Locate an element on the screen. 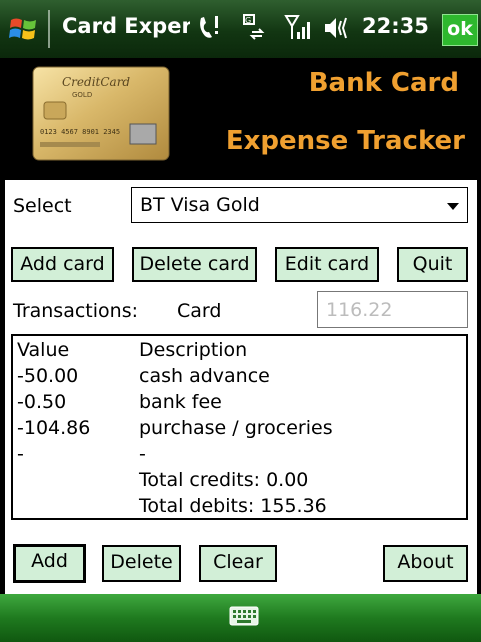  about-button: About is located at coordinates (425, 563).